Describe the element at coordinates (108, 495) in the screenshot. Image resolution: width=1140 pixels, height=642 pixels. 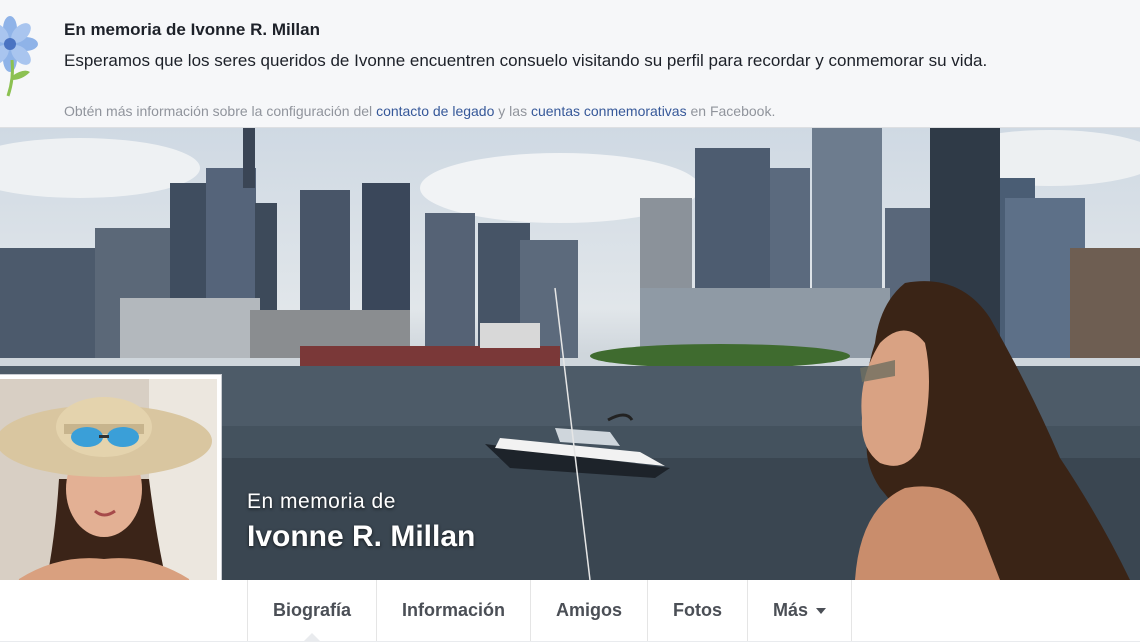
I see `profile-photo` at that location.